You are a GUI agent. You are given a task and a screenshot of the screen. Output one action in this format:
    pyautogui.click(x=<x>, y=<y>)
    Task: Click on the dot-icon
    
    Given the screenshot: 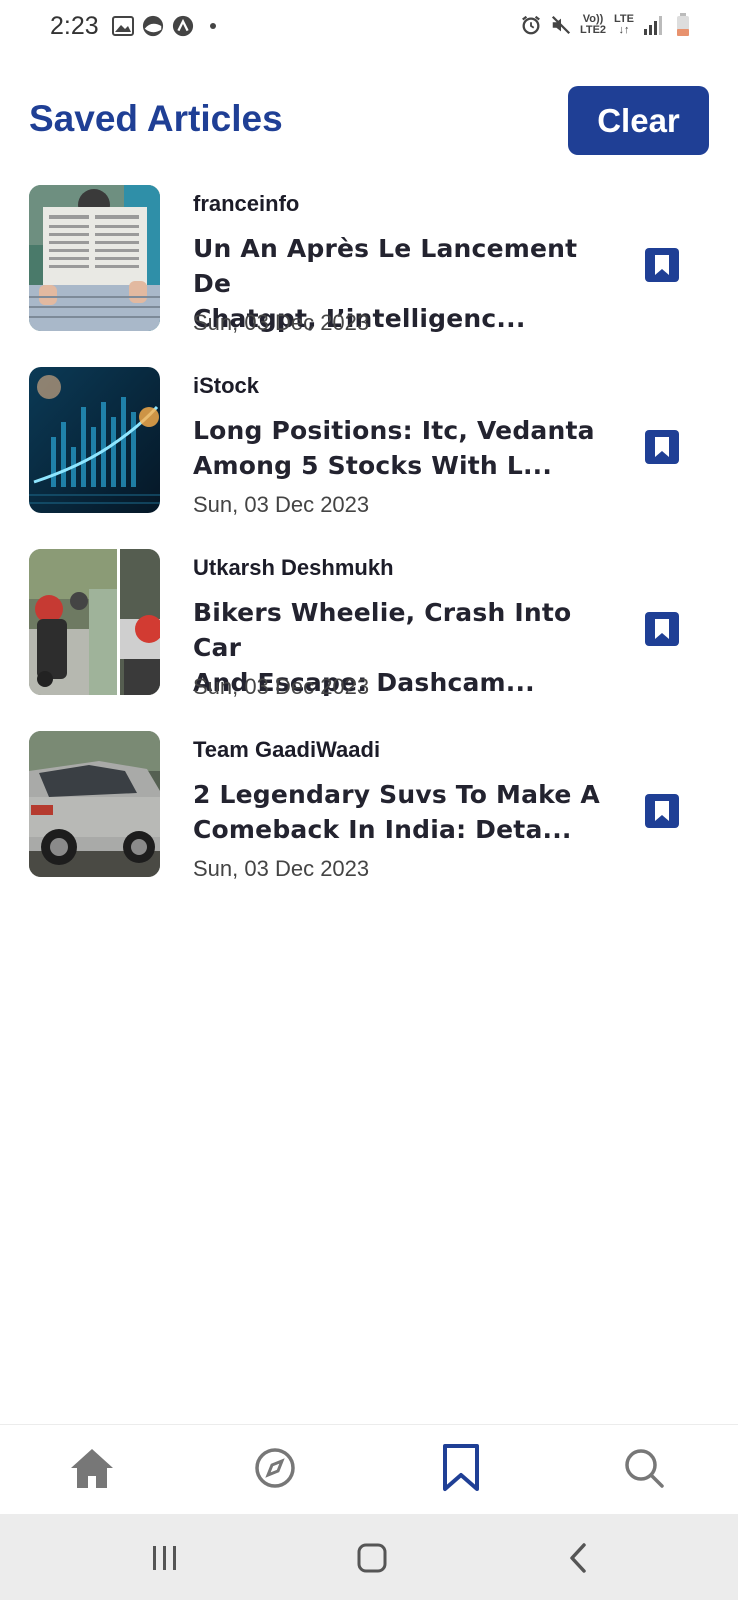 What is the action you would take?
    pyautogui.click(x=213, y=26)
    